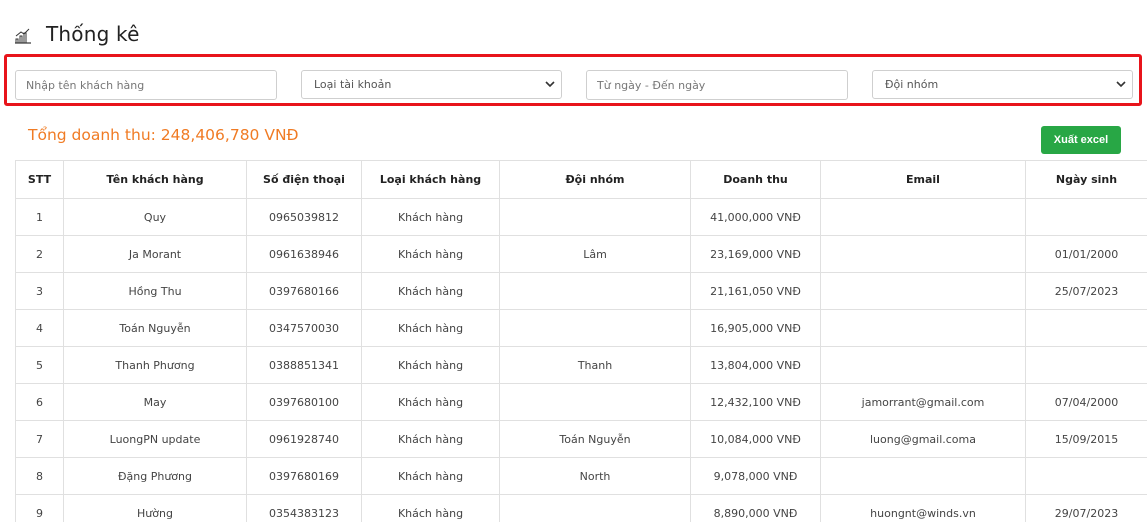  I want to click on cell-phone: 0961928740, so click(304, 439).